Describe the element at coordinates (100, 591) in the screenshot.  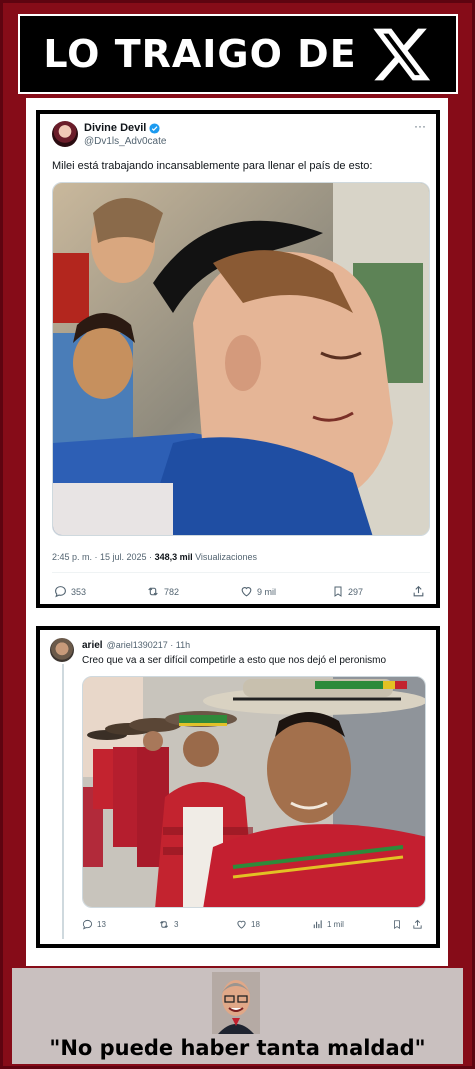
I see `reply-button: 353` at that location.